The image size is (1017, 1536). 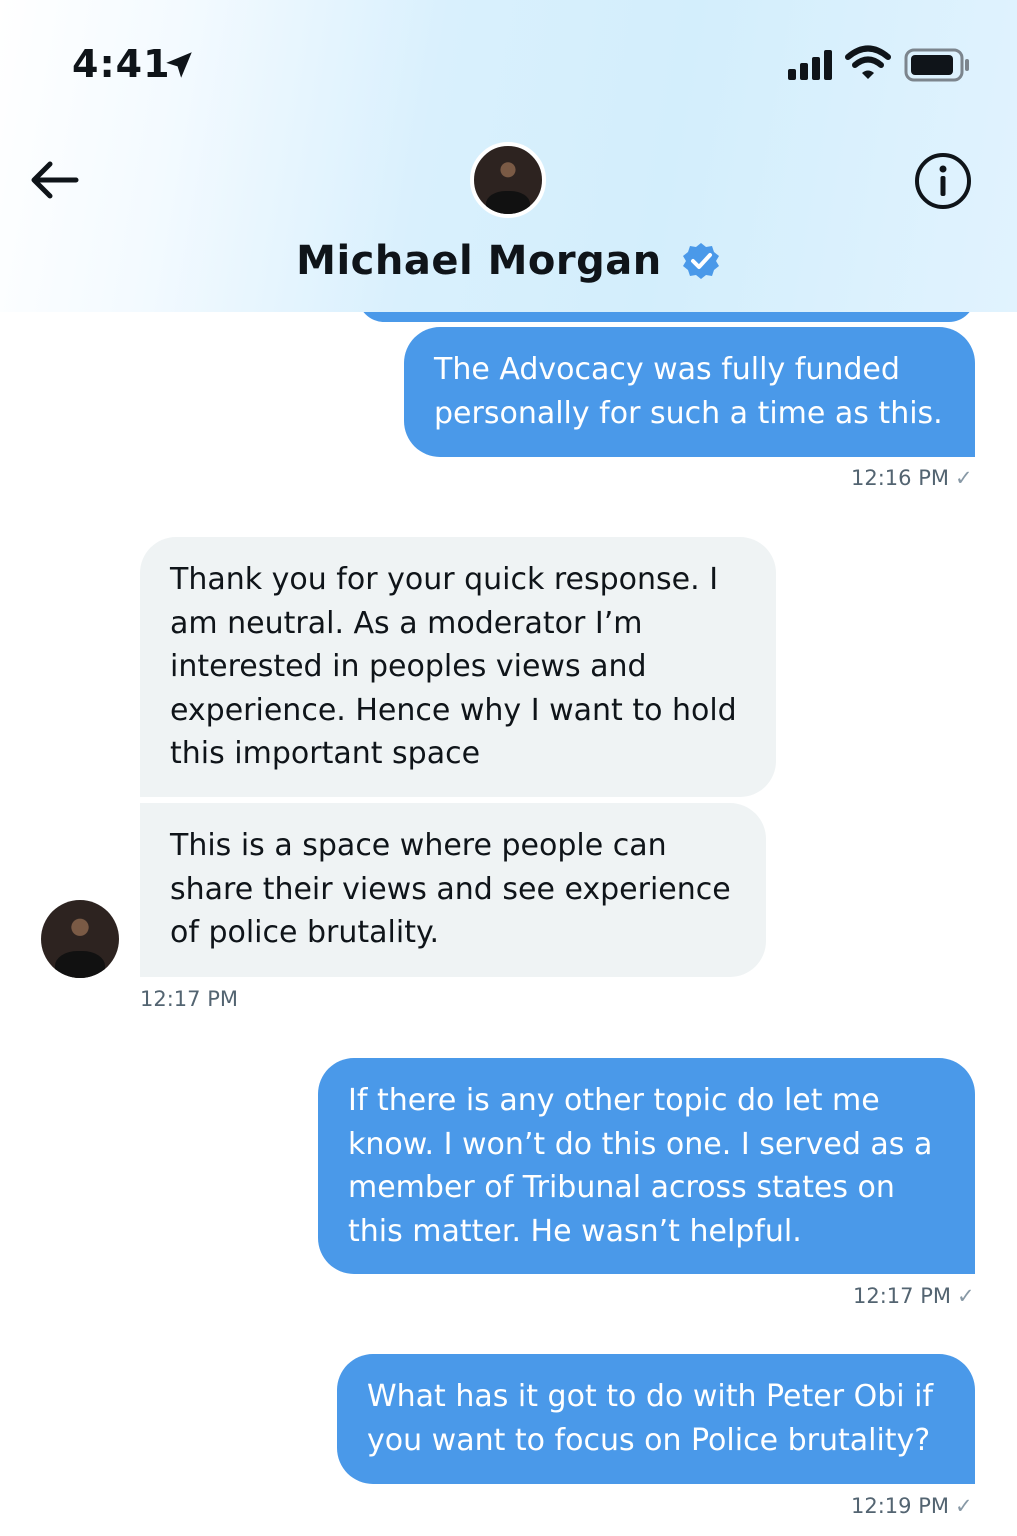 What do you see at coordinates (700, 261) in the screenshot?
I see `verified-badge-icon` at bounding box center [700, 261].